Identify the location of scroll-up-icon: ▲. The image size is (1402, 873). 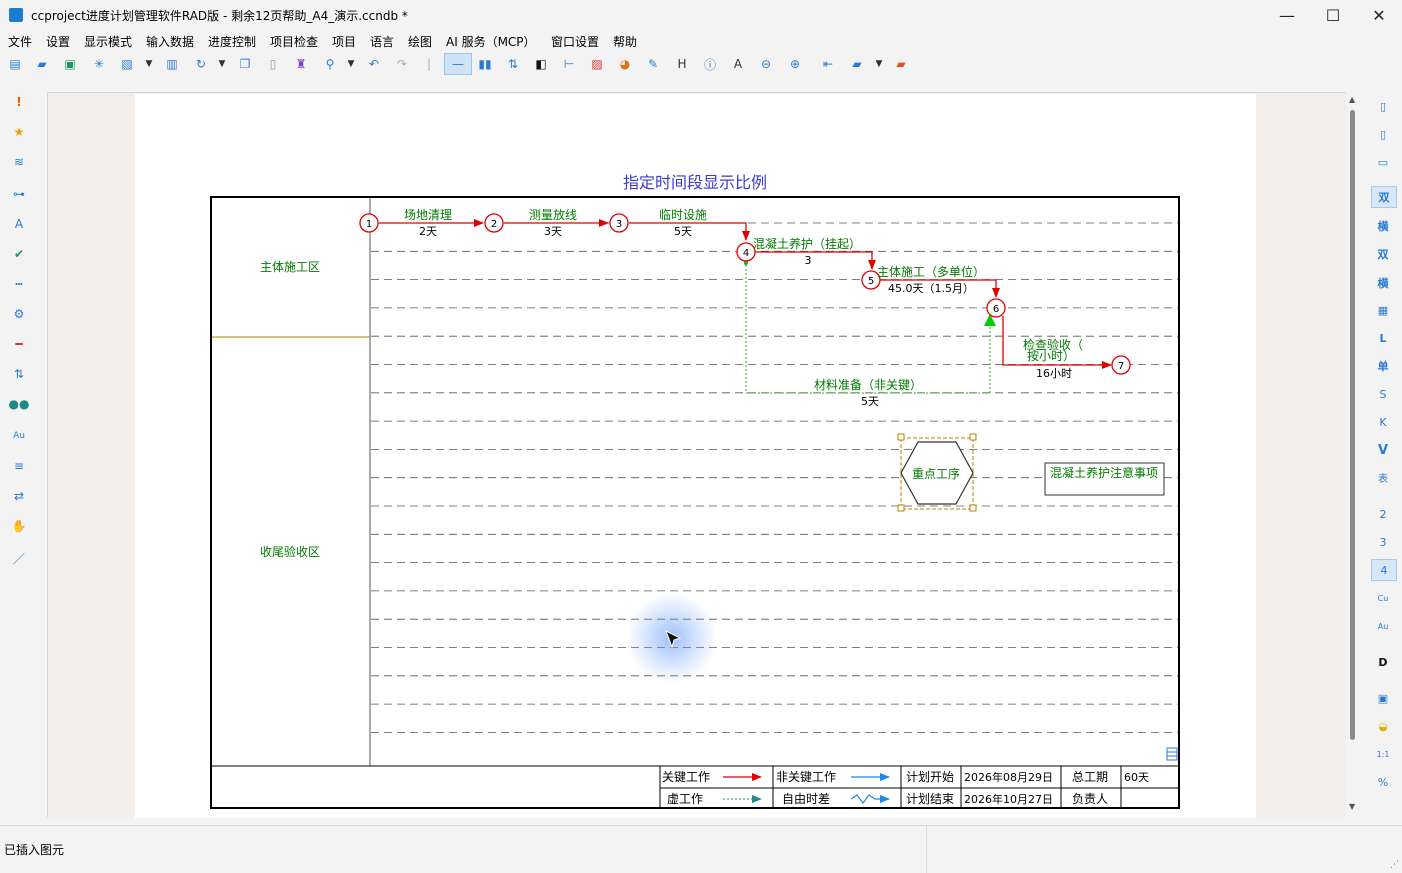
(1352, 99).